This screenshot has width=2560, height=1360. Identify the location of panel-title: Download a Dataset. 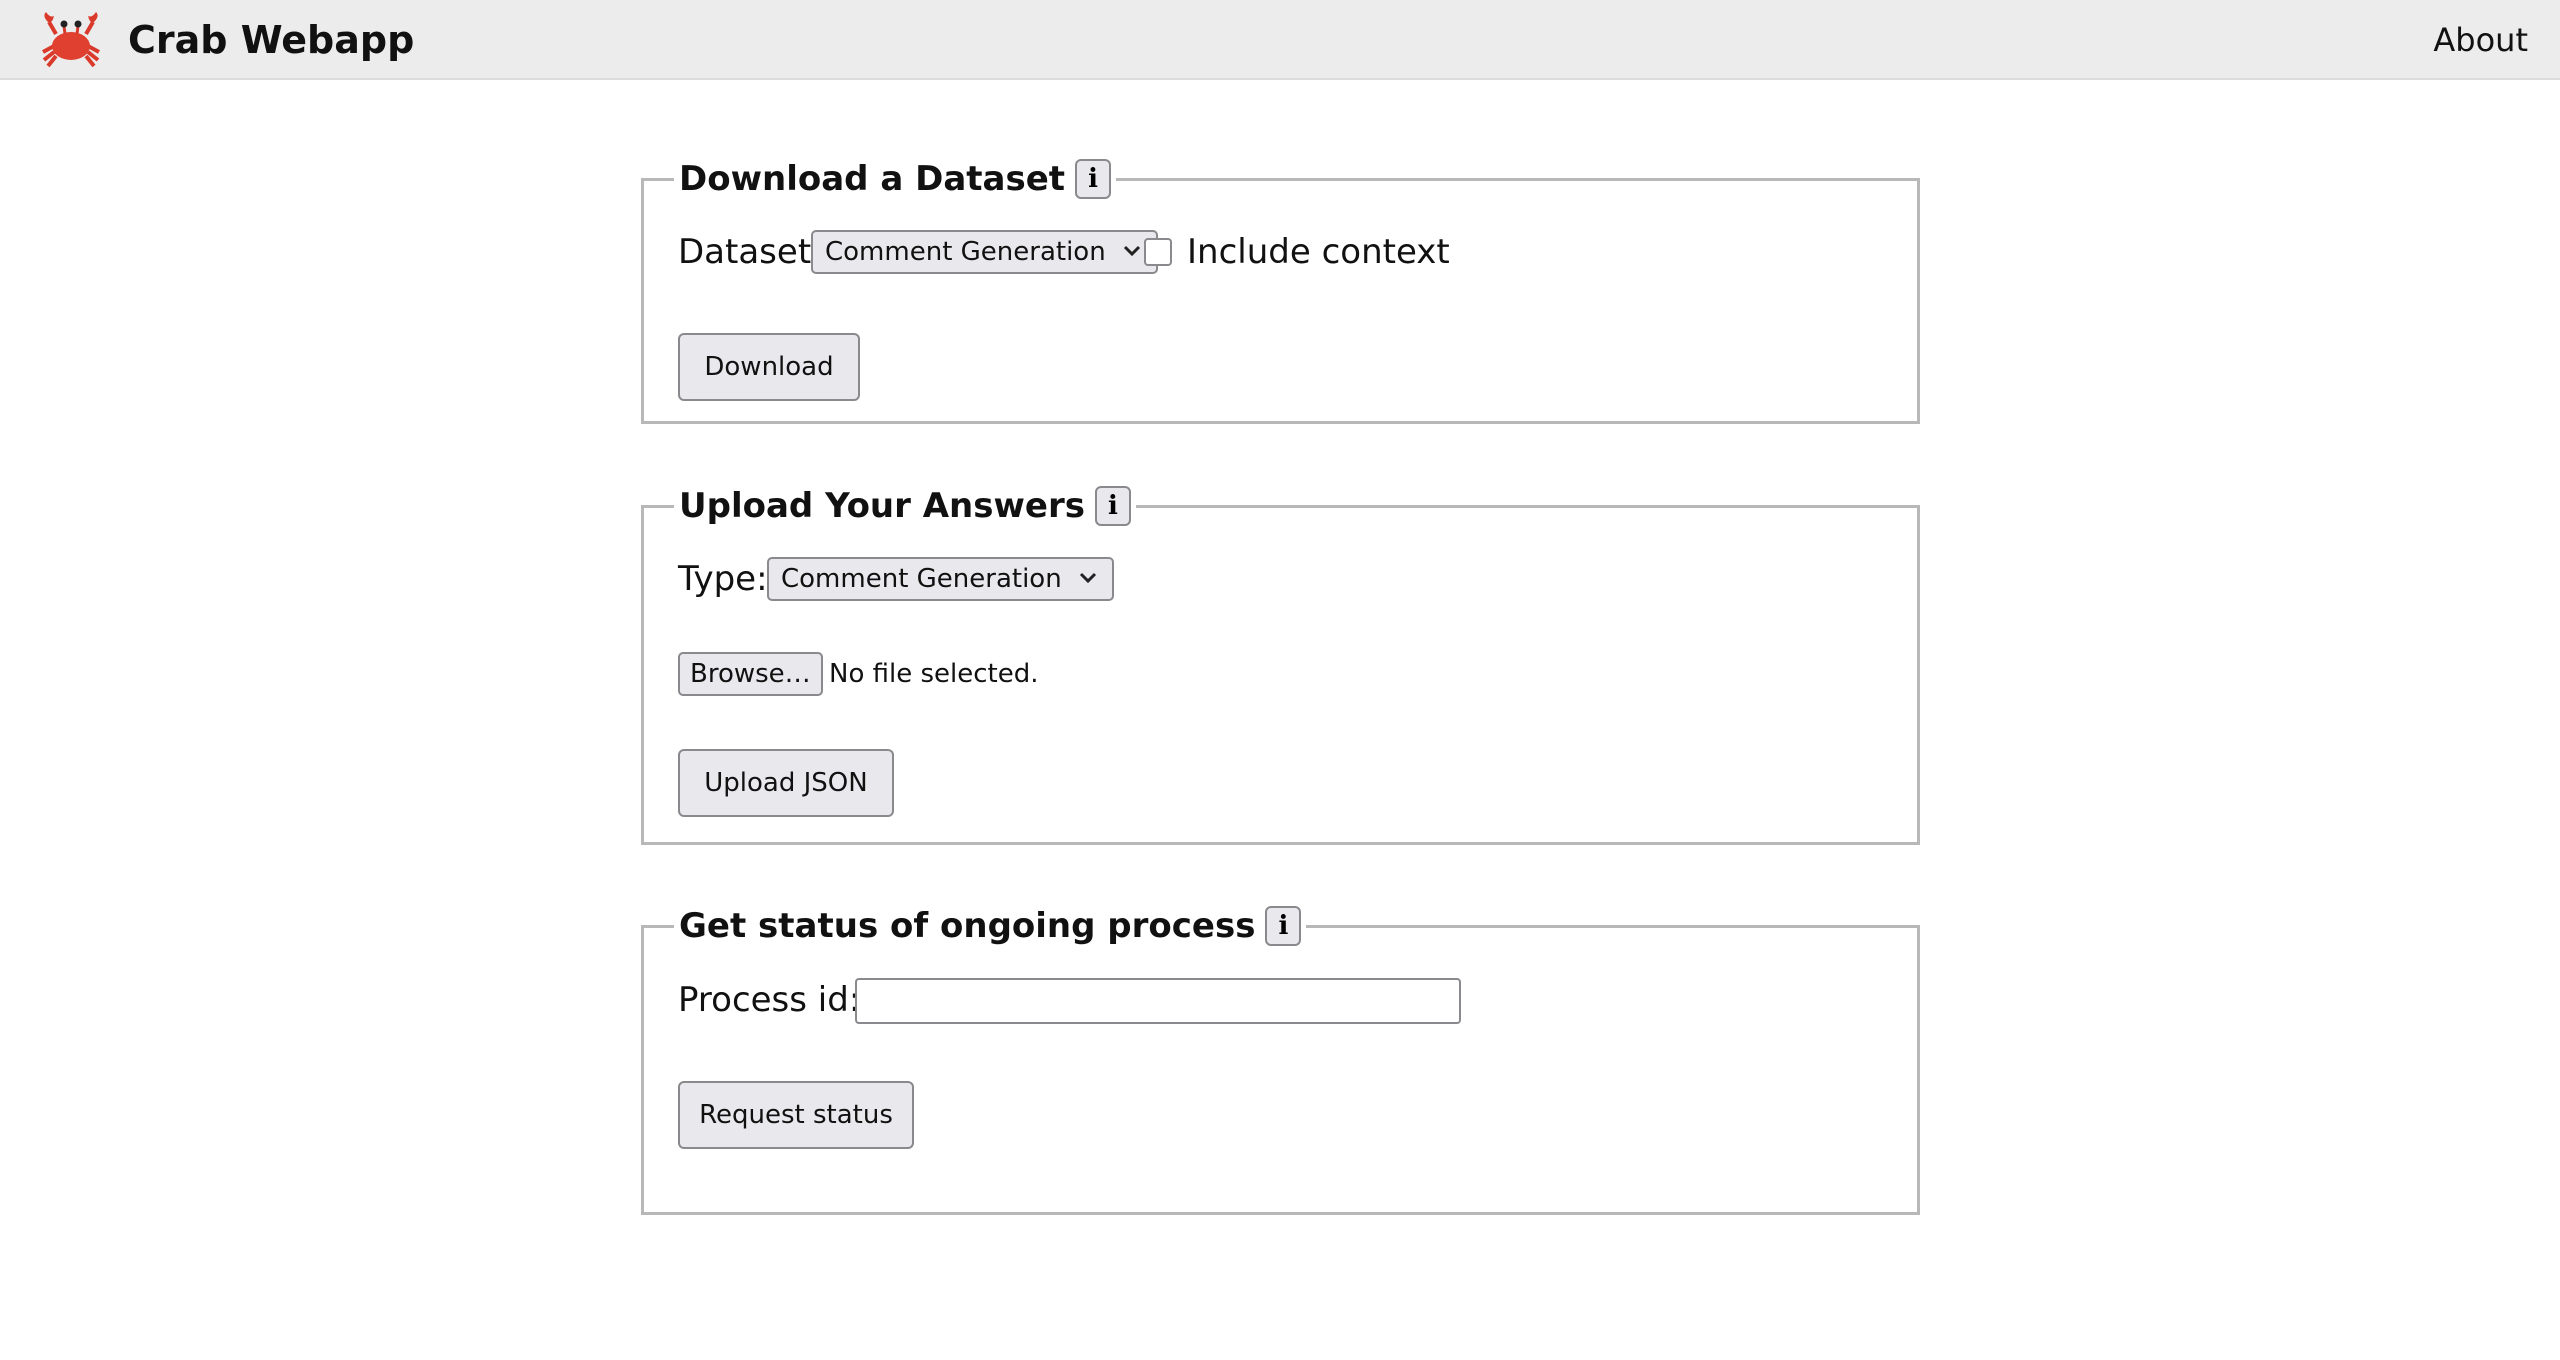
(872, 179).